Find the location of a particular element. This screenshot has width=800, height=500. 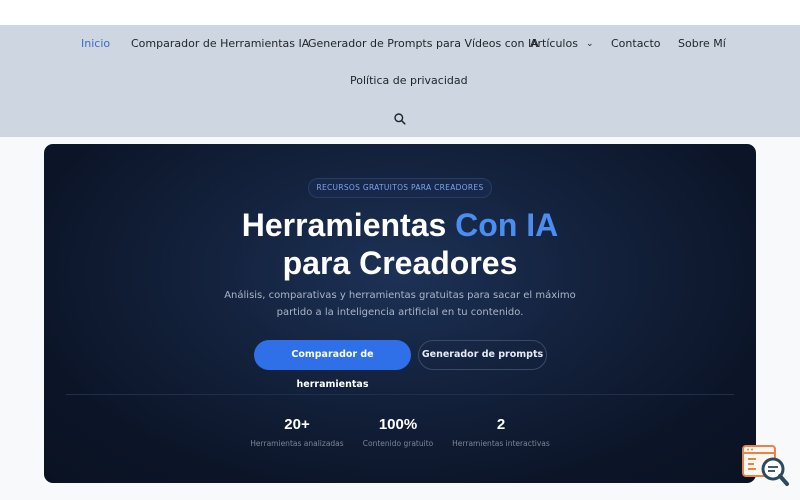

nav-item-articulos-label: Artículos is located at coordinates (554, 43).